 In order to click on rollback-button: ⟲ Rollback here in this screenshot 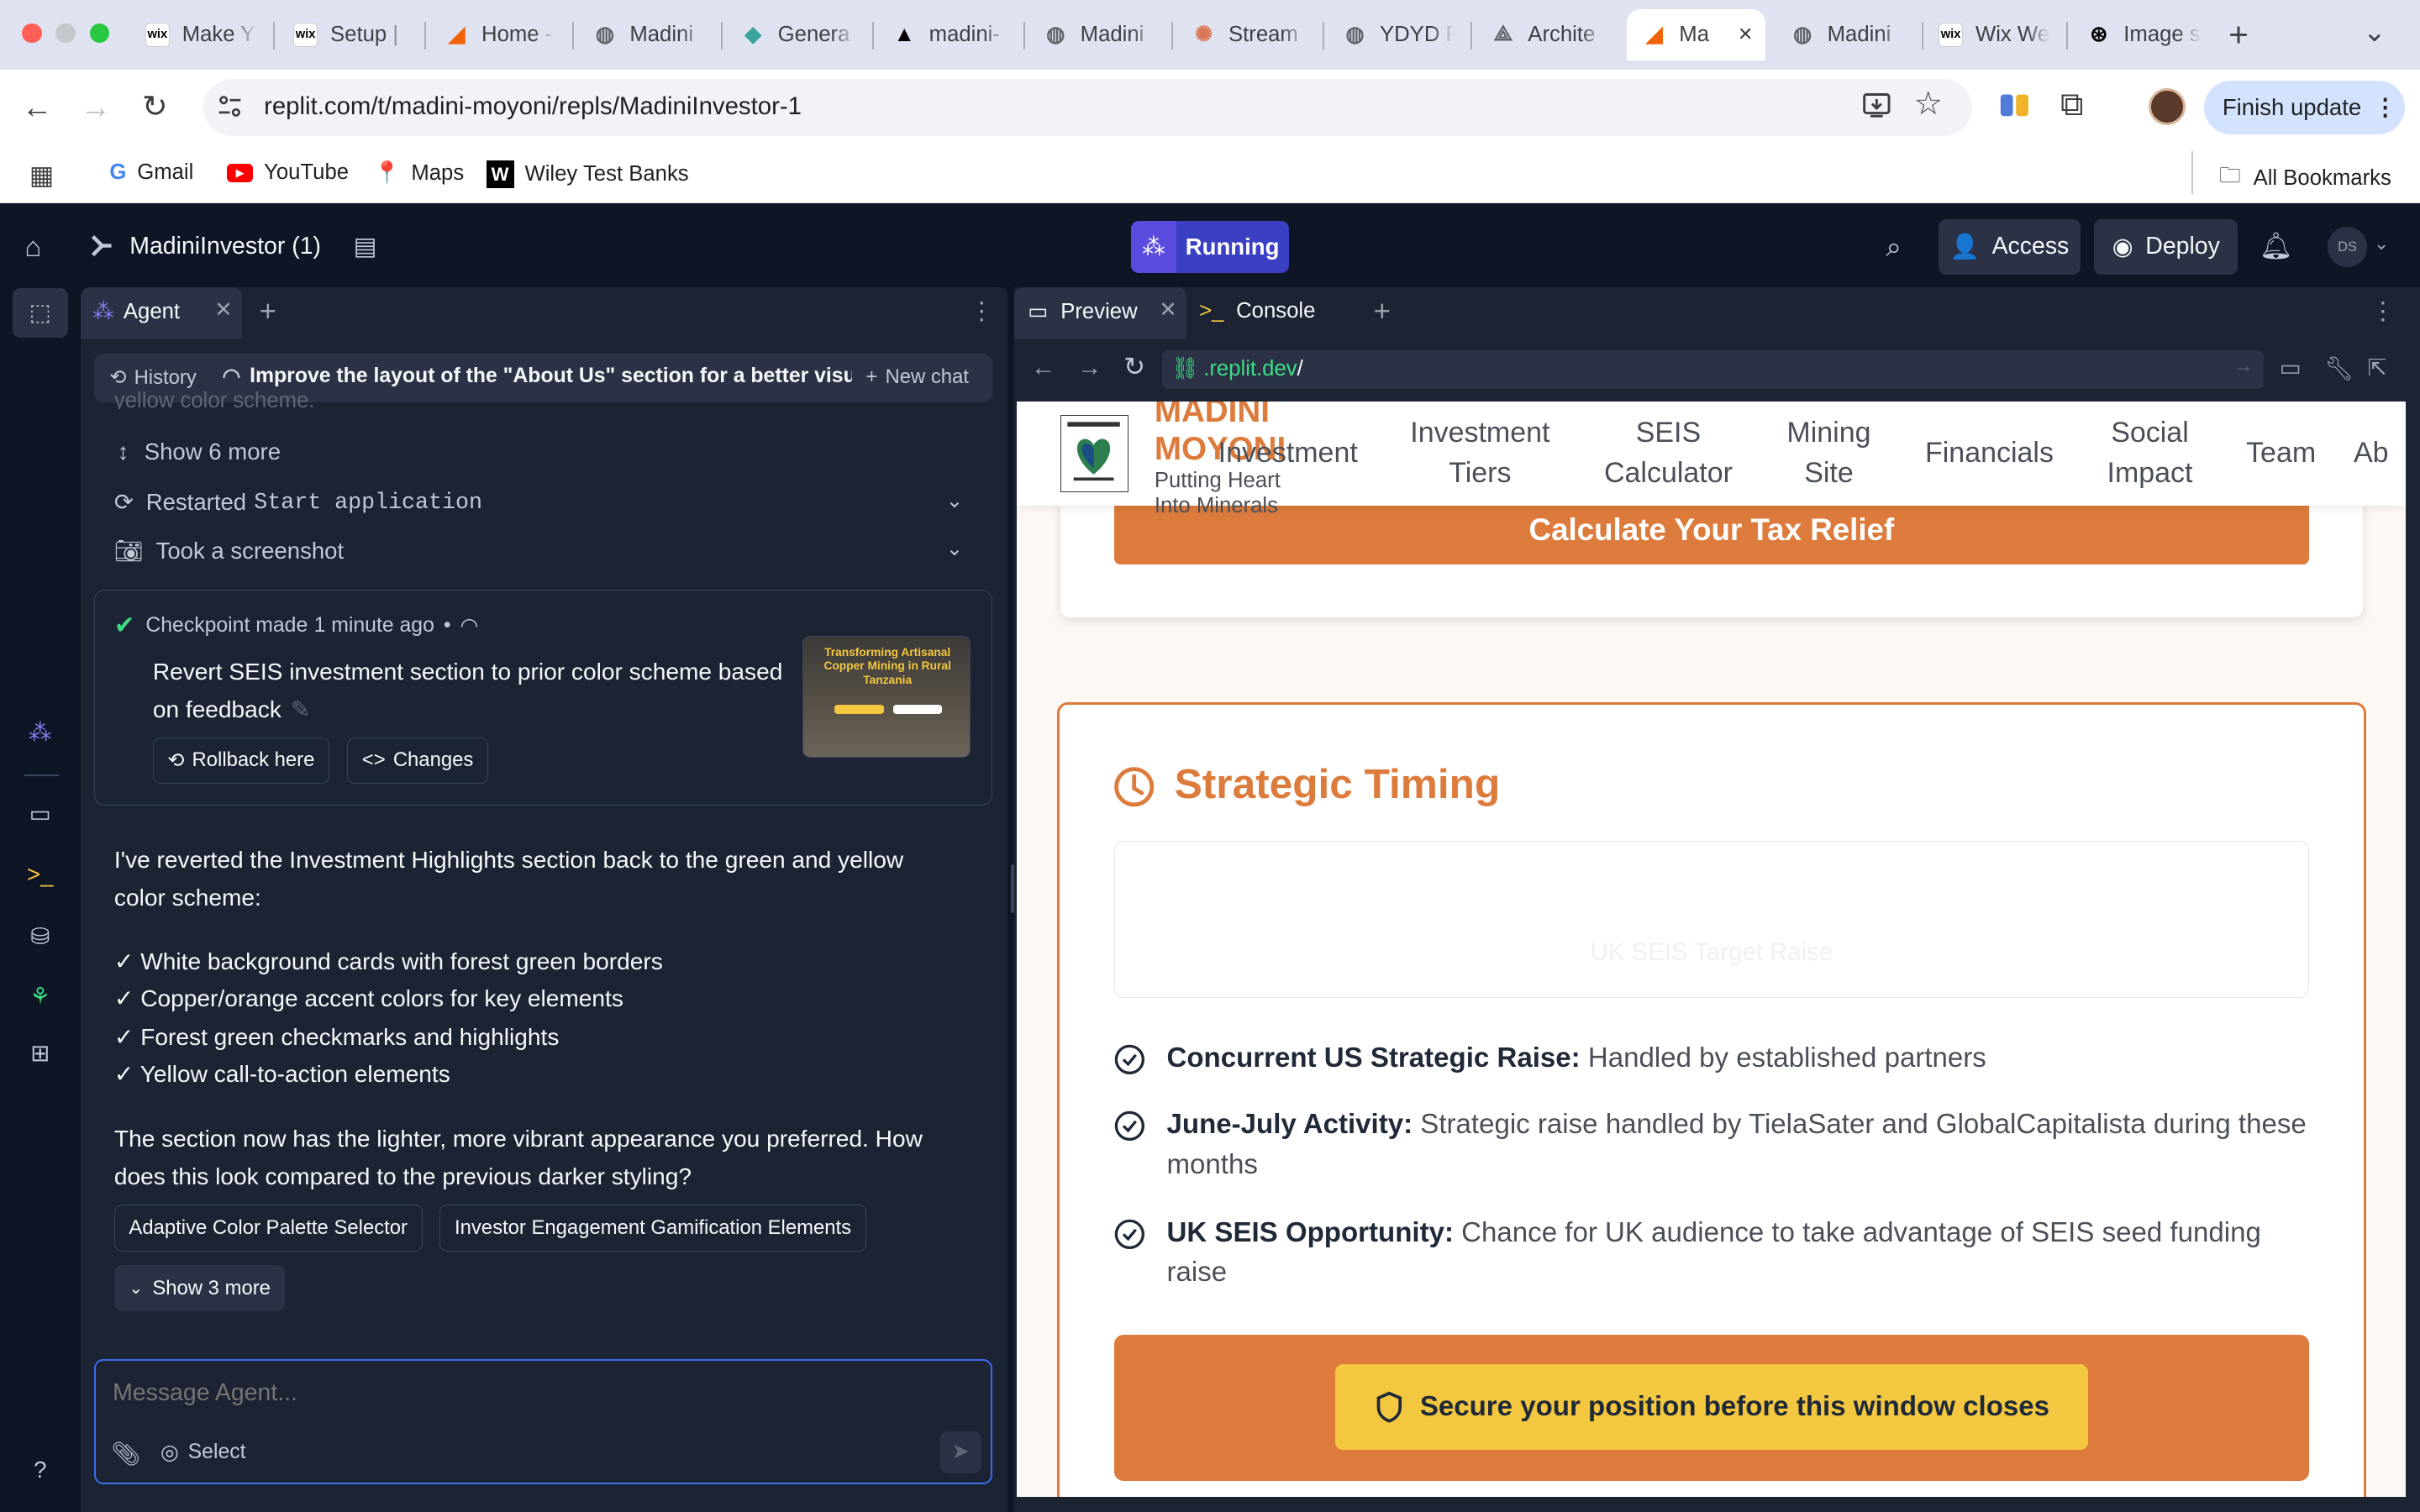, I will do `click(240, 761)`.